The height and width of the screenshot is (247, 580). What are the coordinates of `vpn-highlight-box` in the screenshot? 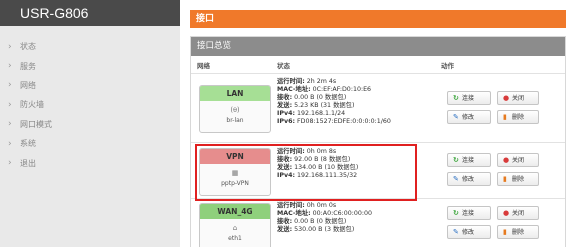 It's located at (306, 172).